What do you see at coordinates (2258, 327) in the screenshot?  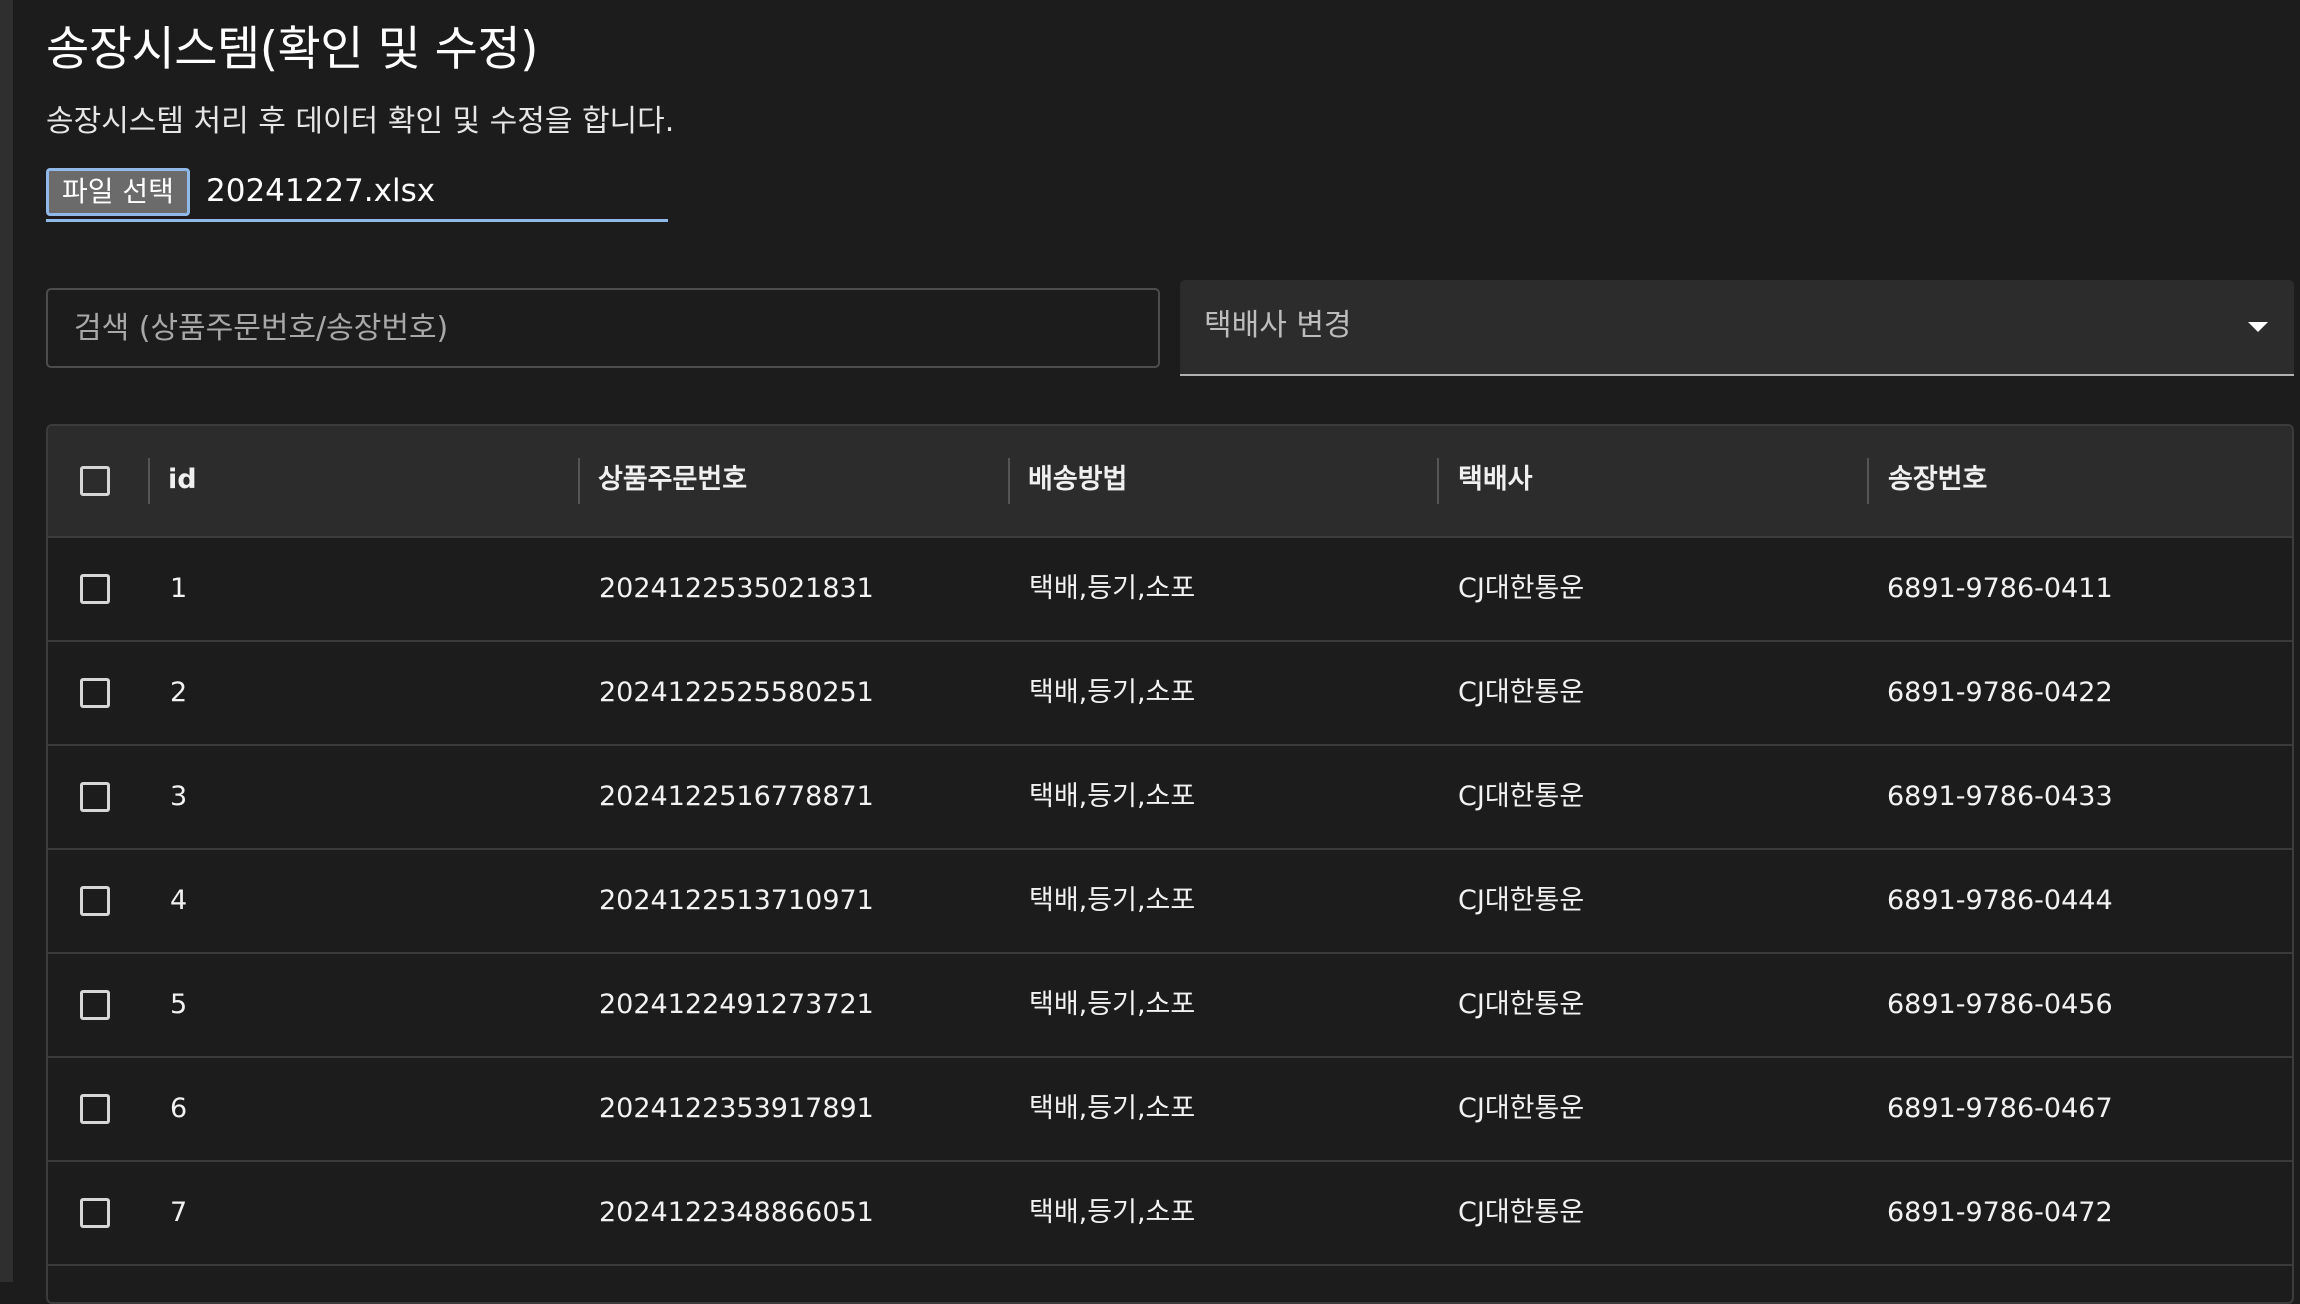 I see `dropdown-arrow-icon` at bounding box center [2258, 327].